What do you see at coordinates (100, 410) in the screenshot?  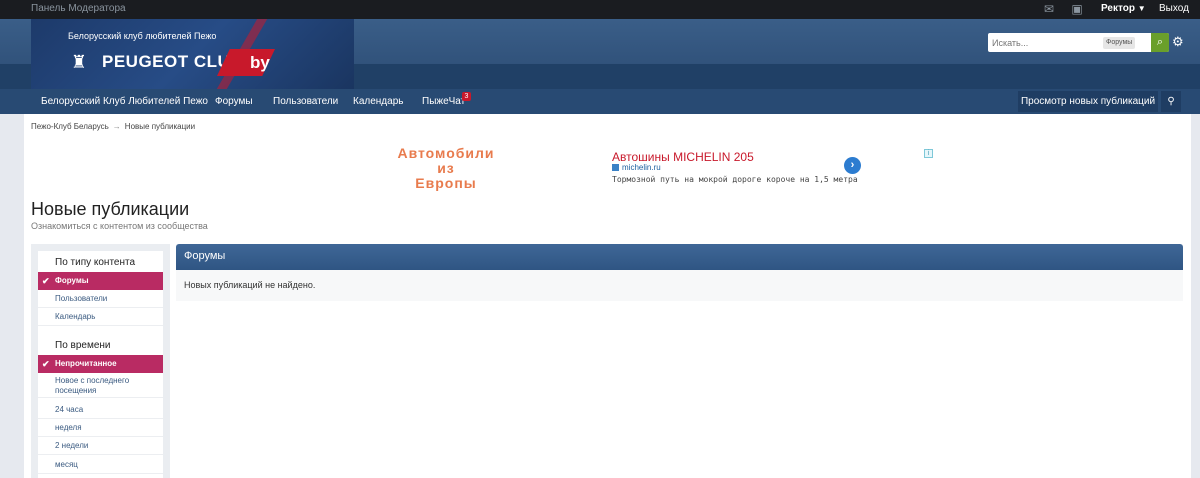 I see `filter-time-24h: 24 часа` at bounding box center [100, 410].